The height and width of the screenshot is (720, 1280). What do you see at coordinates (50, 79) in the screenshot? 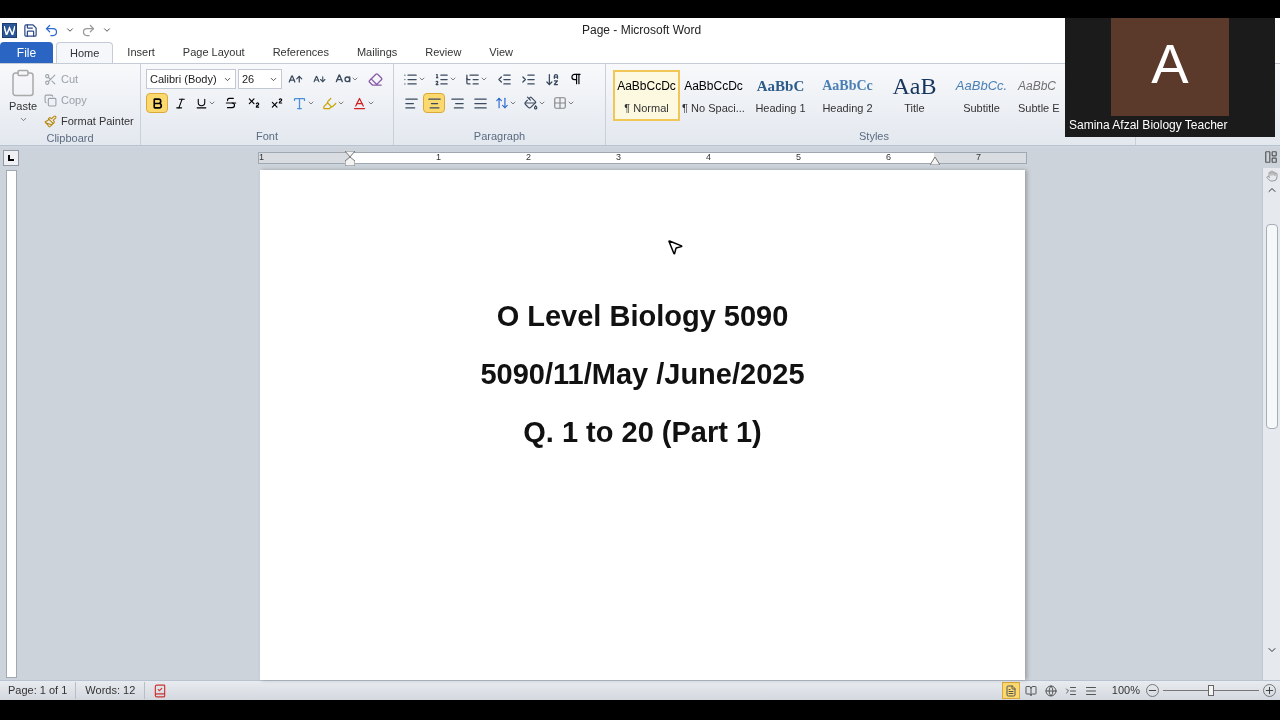
I see `scissors-icon` at bounding box center [50, 79].